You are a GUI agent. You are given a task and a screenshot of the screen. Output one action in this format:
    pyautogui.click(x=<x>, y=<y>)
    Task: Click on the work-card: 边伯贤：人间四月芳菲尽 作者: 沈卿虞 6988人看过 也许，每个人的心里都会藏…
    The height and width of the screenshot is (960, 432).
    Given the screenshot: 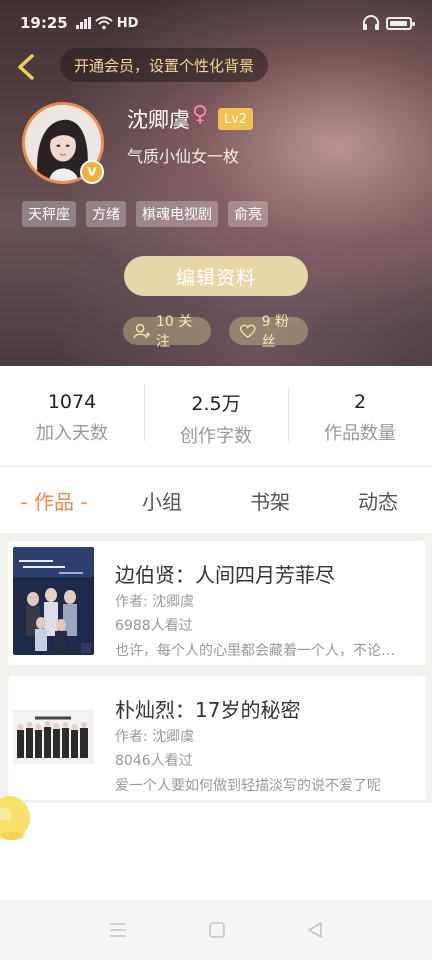 What is the action you would take?
    pyautogui.click(x=217, y=603)
    